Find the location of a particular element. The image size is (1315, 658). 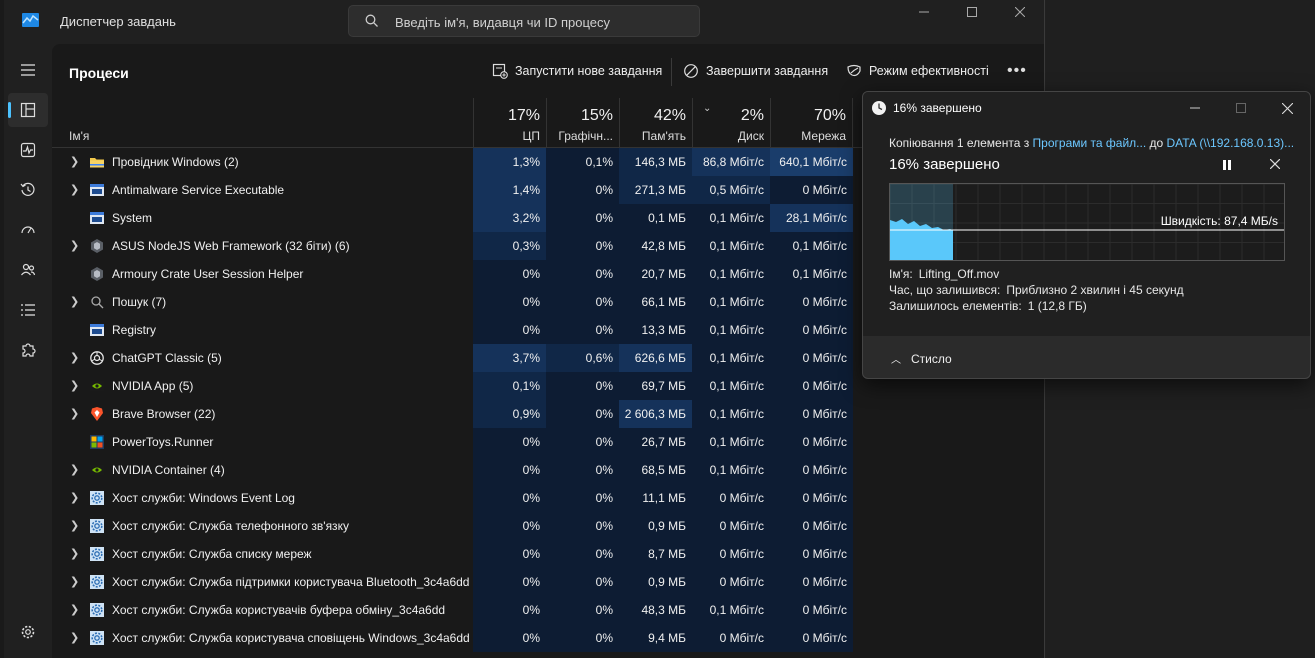

cpu-cell: 0,9% is located at coordinates (509, 414).